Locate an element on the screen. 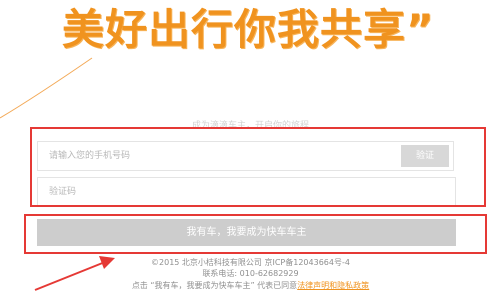  legal-privacy-link: 法律声明和隐私政策 is located at coordinates (333, 285).